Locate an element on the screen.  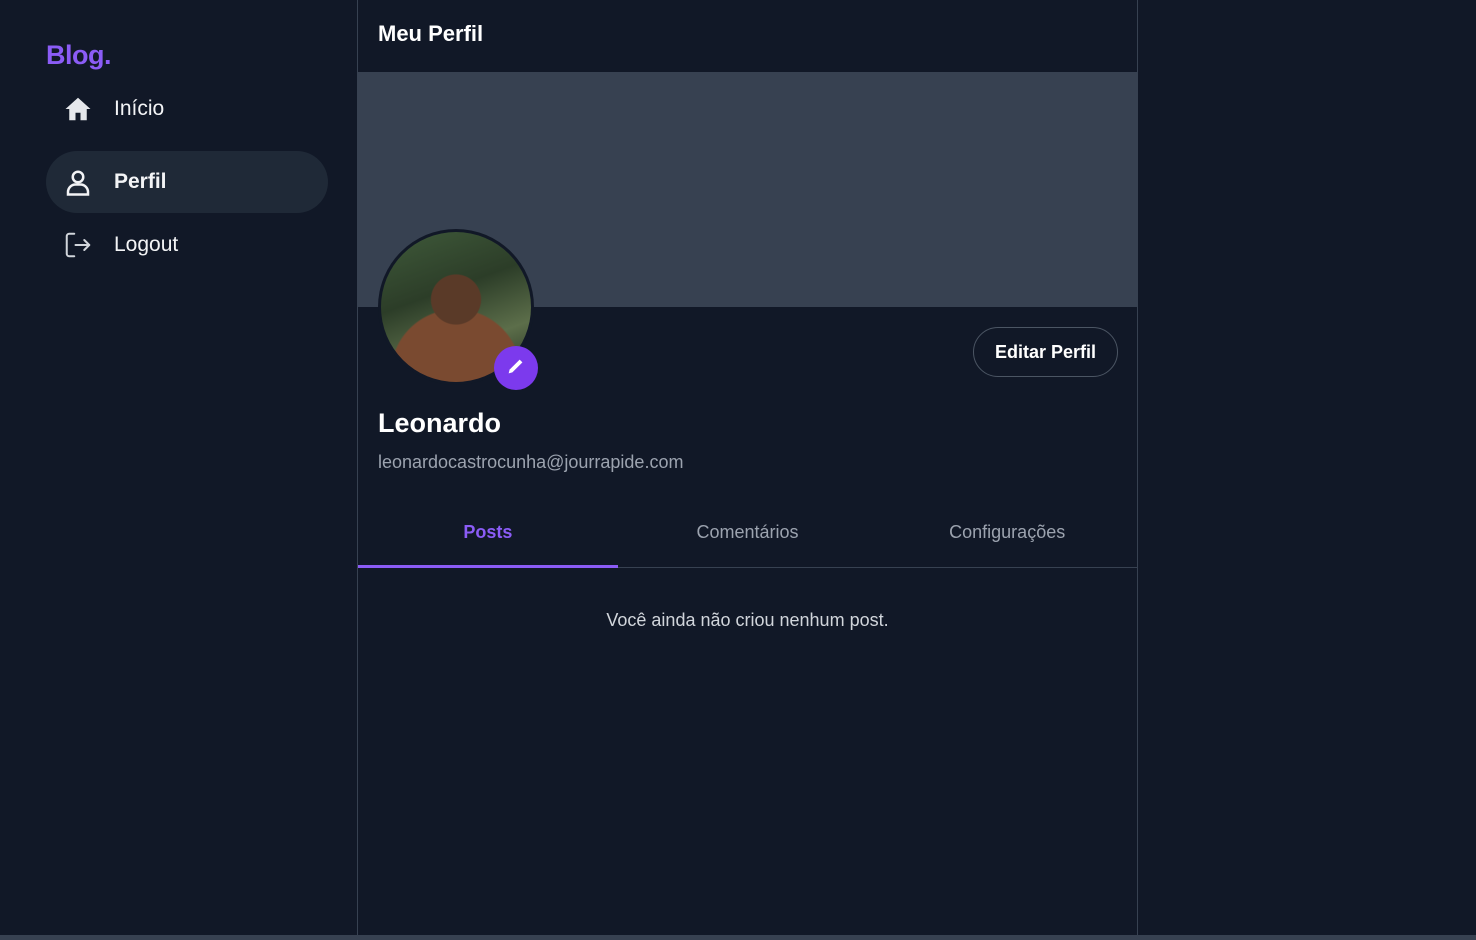
empty-posts-message: Você ainda não criou nenhum post. is located at coordinates (747, 620).